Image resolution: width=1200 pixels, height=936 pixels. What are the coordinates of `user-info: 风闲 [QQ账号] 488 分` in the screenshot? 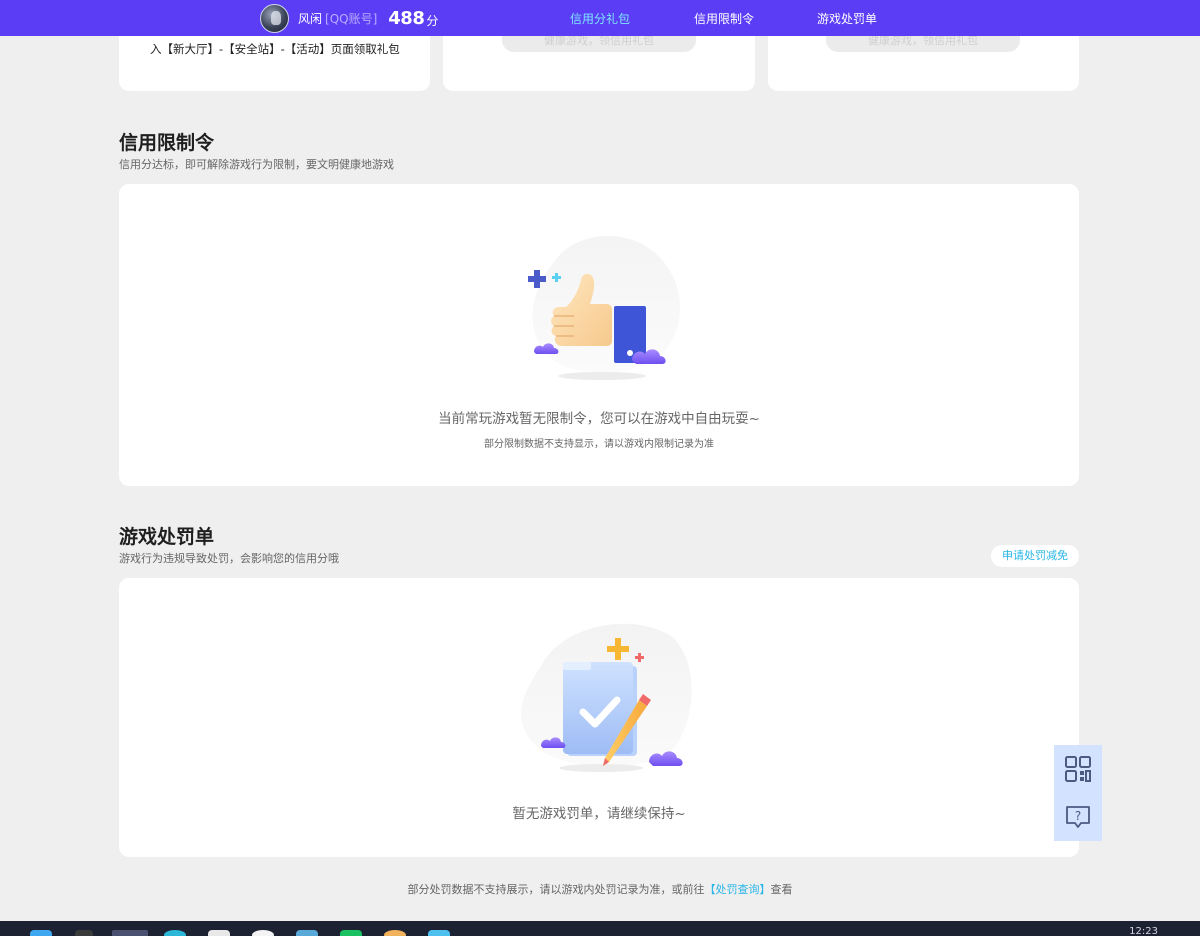 It's located at (349, 18).